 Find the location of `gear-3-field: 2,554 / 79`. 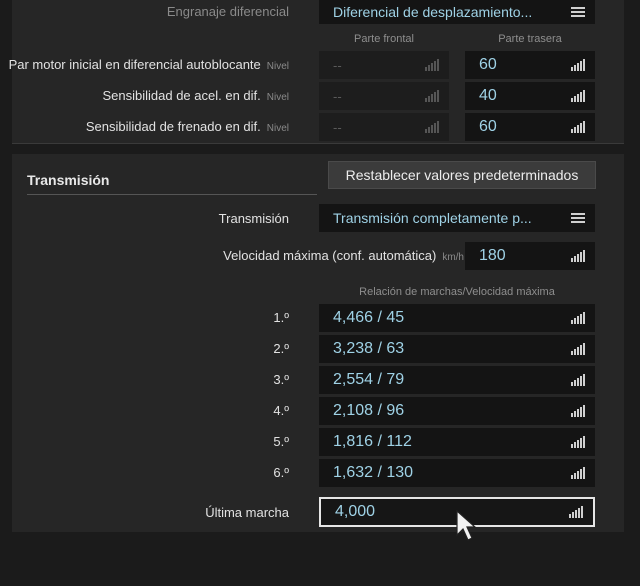

gear-3-field: 2,554 / 79 is located at coordinates (457, 380).